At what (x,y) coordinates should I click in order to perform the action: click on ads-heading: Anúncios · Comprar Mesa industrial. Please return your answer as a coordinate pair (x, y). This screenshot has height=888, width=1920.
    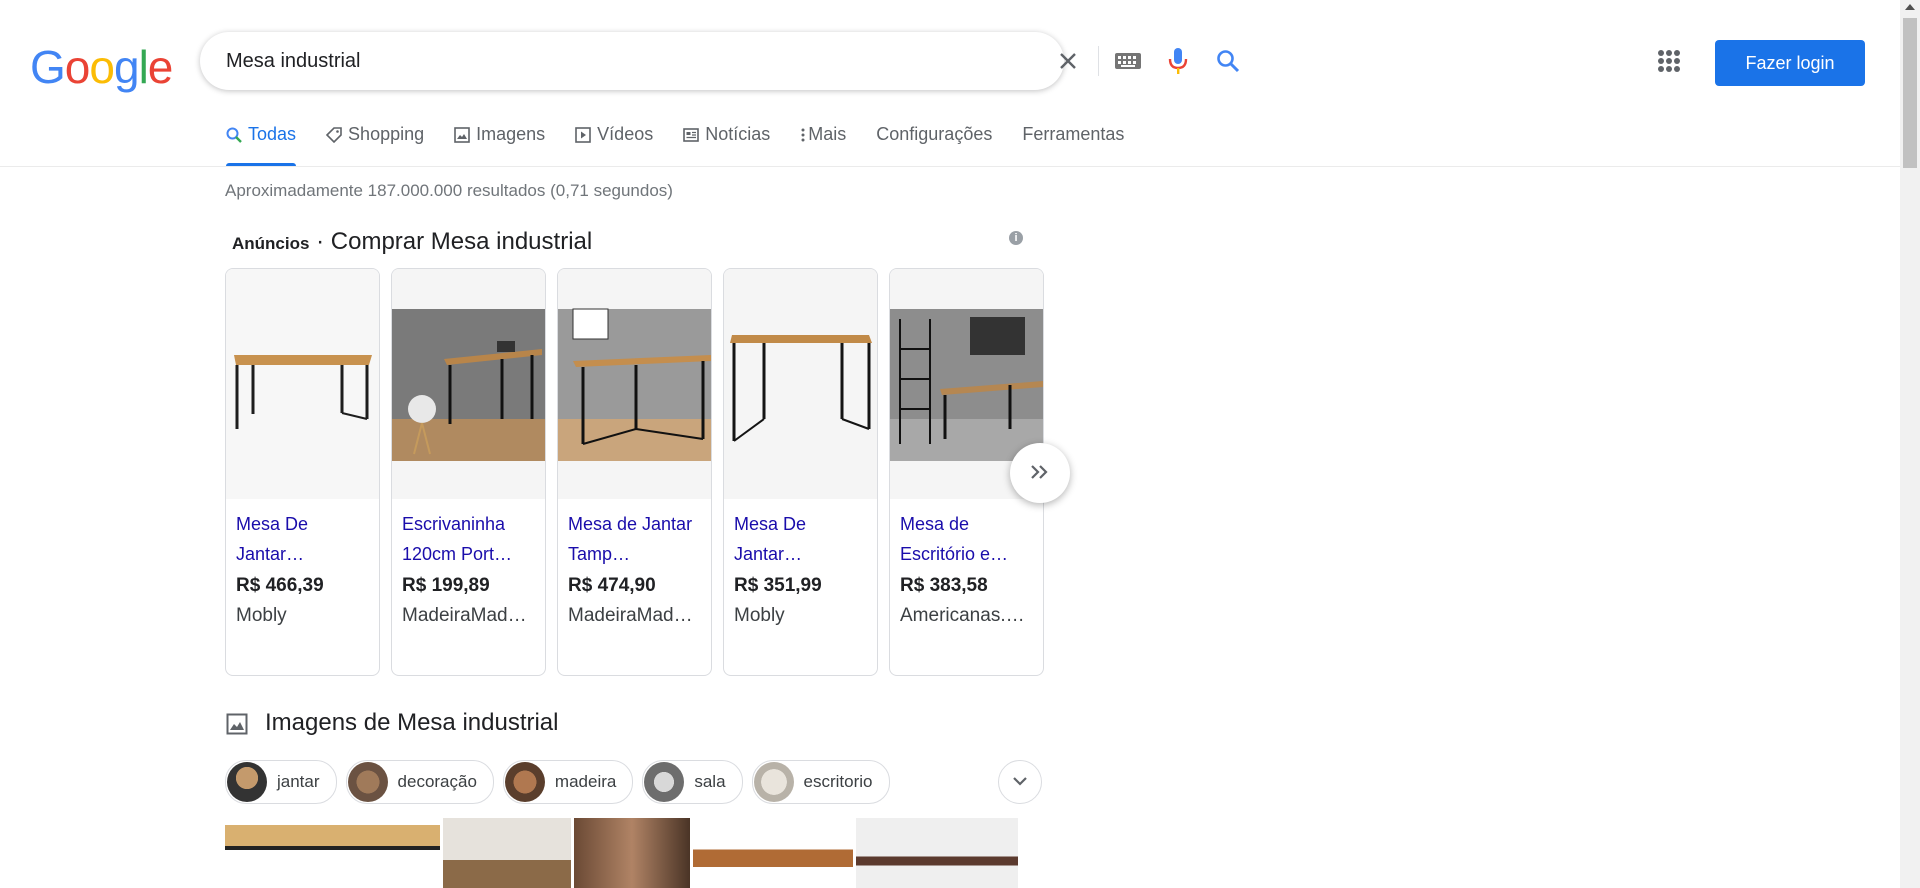
    Looking at the image, I should click on (412, 241).